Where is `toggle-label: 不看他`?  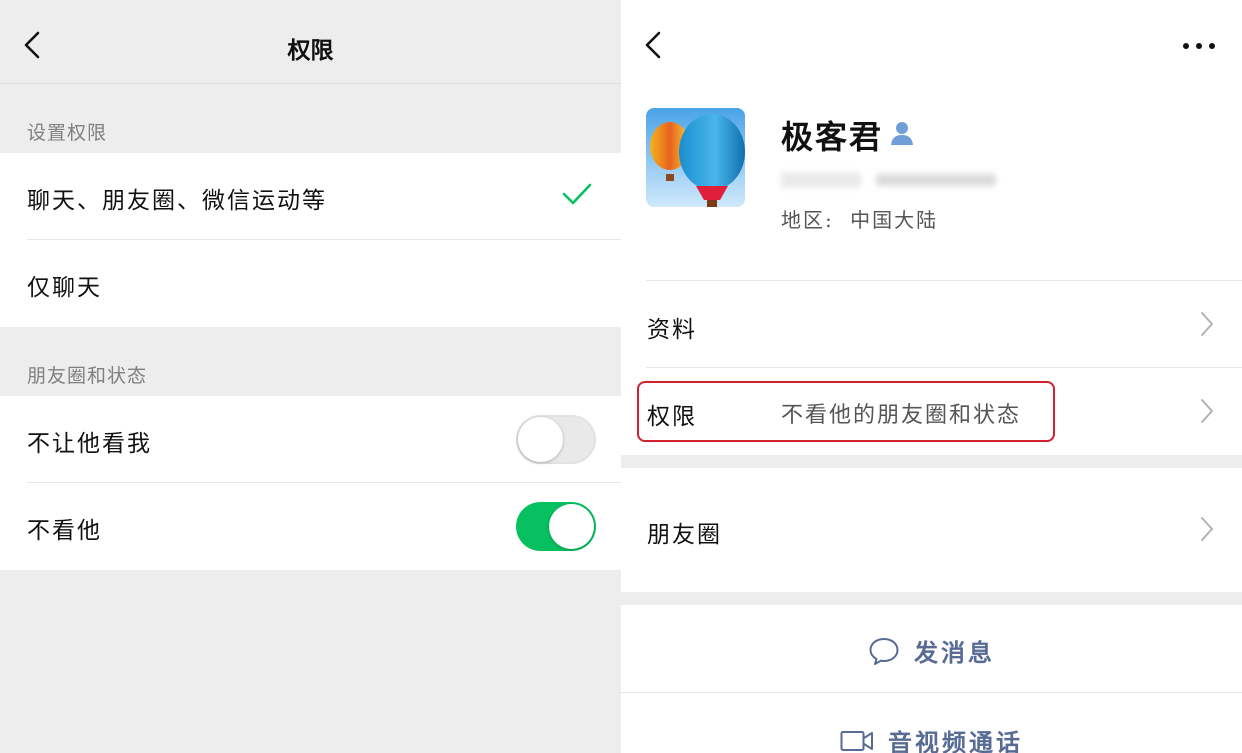
toggle-label: 不看他 is located at coordinates (64, 531).